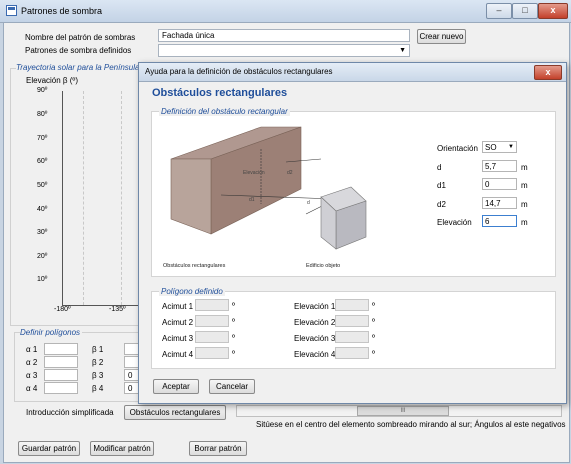 The height and width of the screenshot is (464, 571). I want to click on diagram-d1-label: d1, so click(252, 200).